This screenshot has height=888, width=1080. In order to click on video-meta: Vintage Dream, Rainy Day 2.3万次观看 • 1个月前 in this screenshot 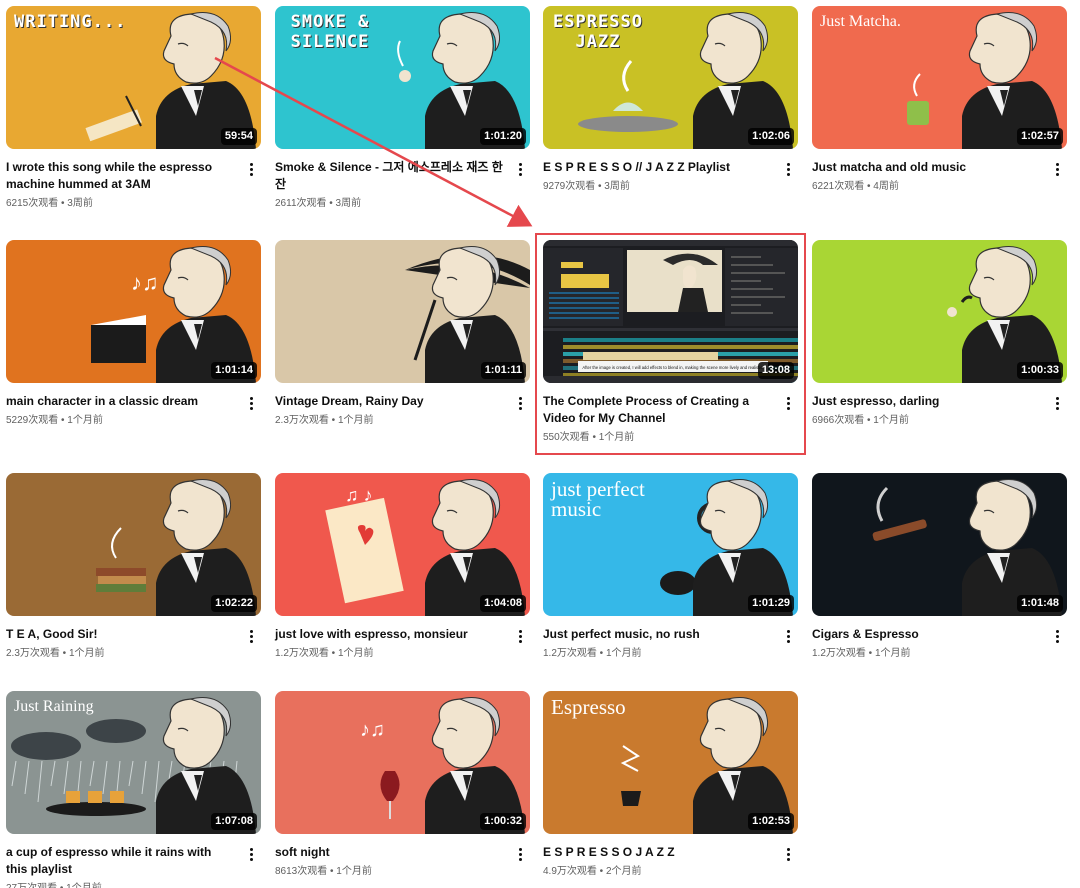, I will do `click(402, 405)`.